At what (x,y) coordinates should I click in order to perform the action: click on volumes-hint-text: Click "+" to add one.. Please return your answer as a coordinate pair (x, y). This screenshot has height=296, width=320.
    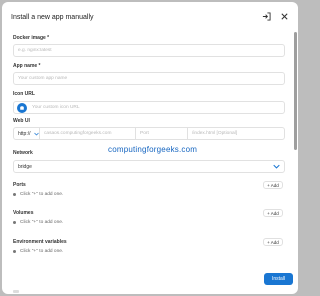
    Looking at the image, I should click on (42, 222).